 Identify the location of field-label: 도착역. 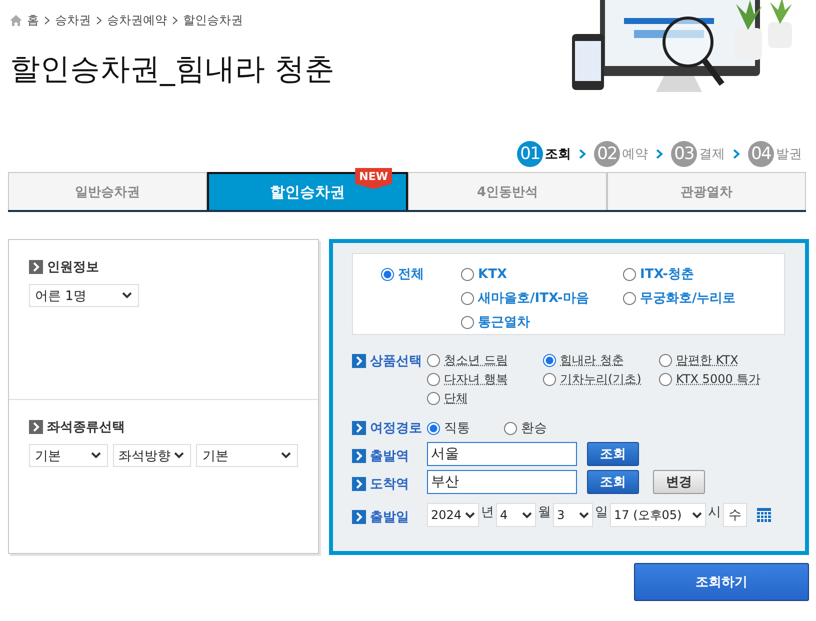
(389, 484).